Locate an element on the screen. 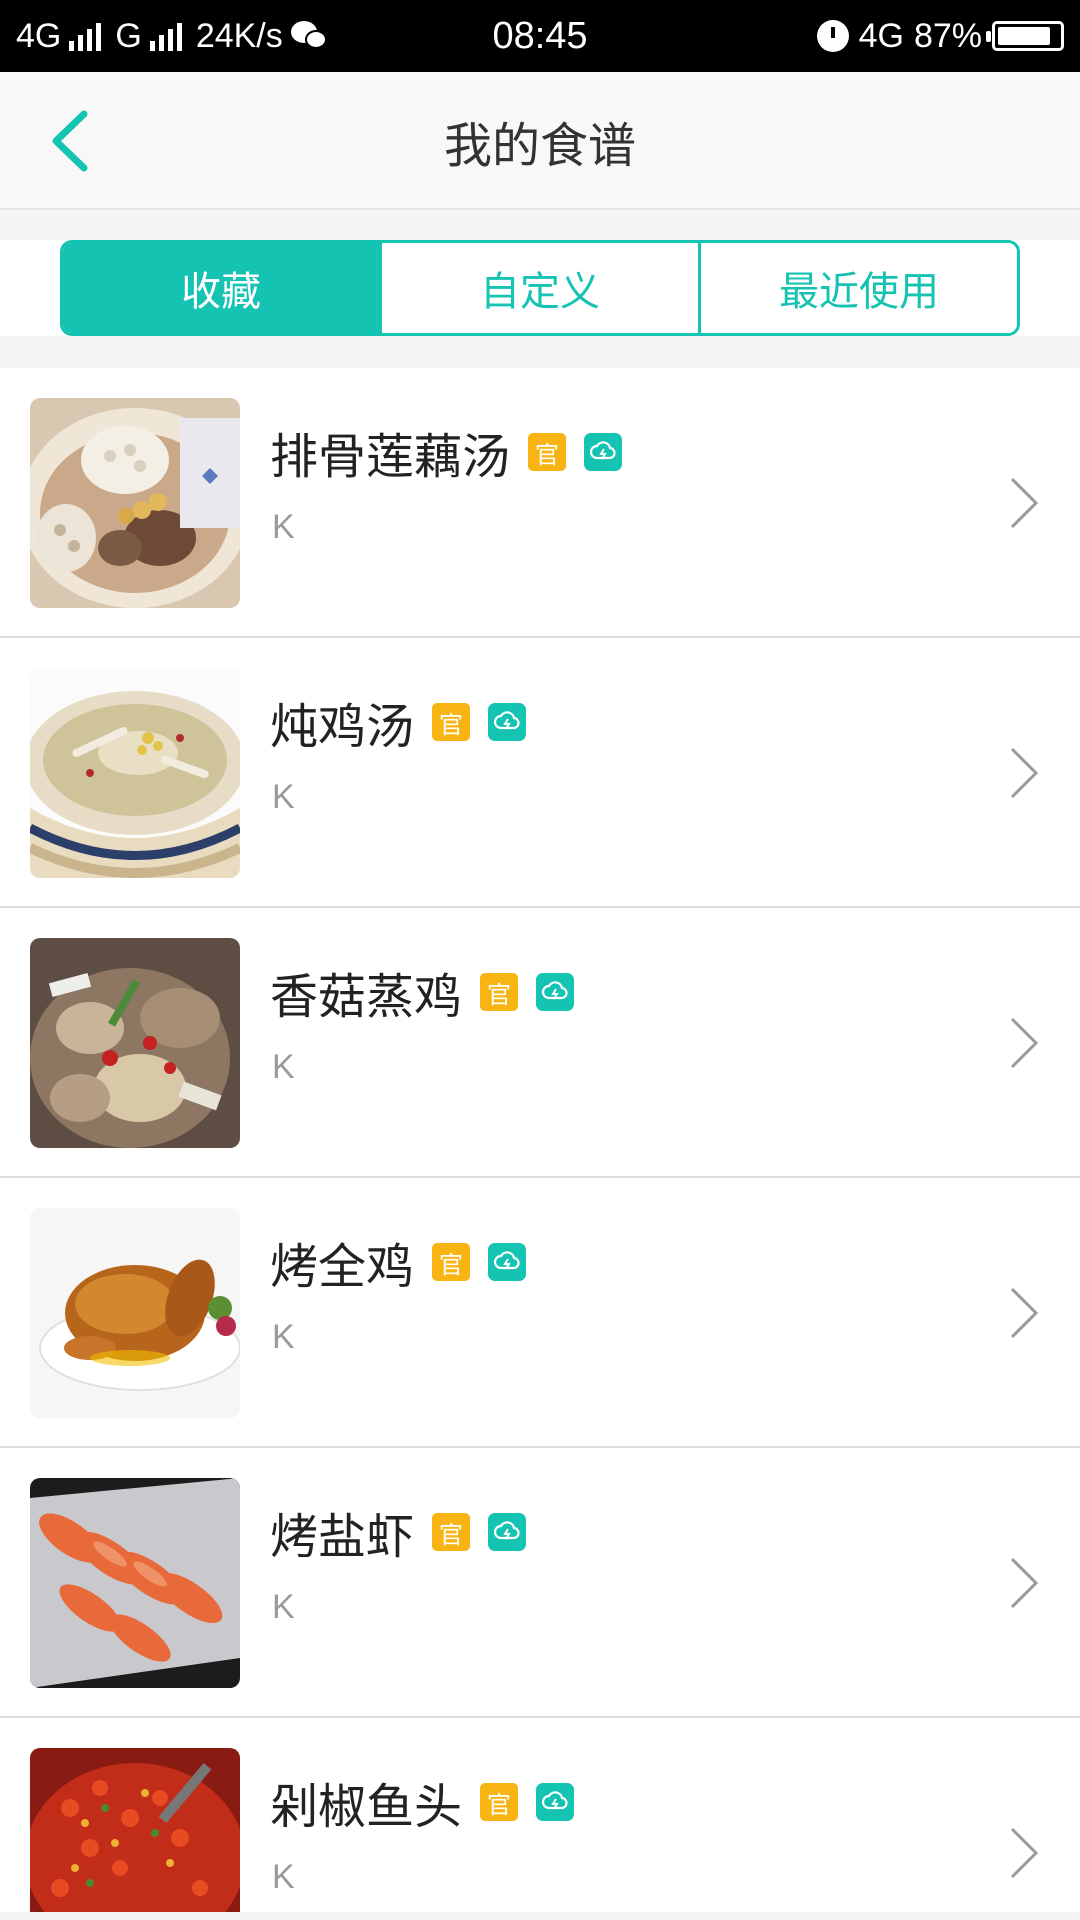  recipe-title: 剁椒鱼头 is located at coordinates (366, 1807).